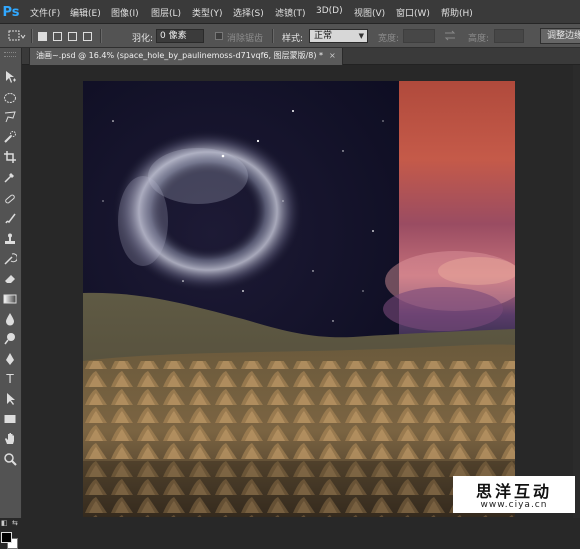 This screenshot has width=580, height=549. I want to click on style-select: 正常 ▼, so click(338, 36).